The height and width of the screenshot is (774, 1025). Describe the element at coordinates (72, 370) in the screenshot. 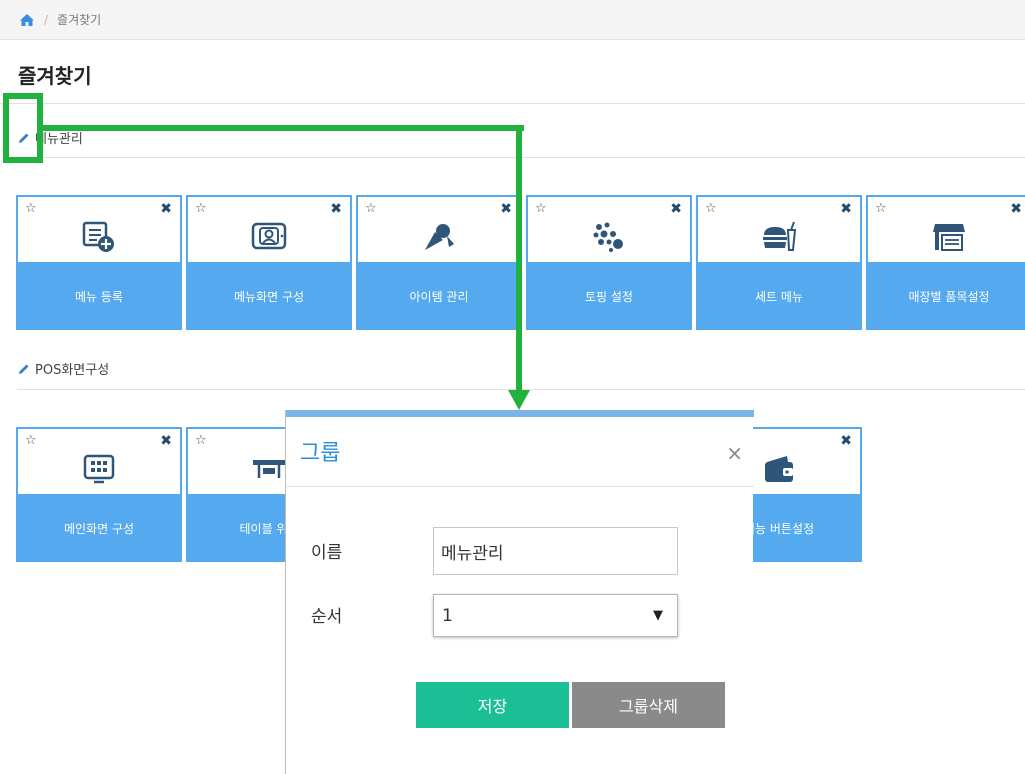

I see `group-name: POS화면구성` at that location.